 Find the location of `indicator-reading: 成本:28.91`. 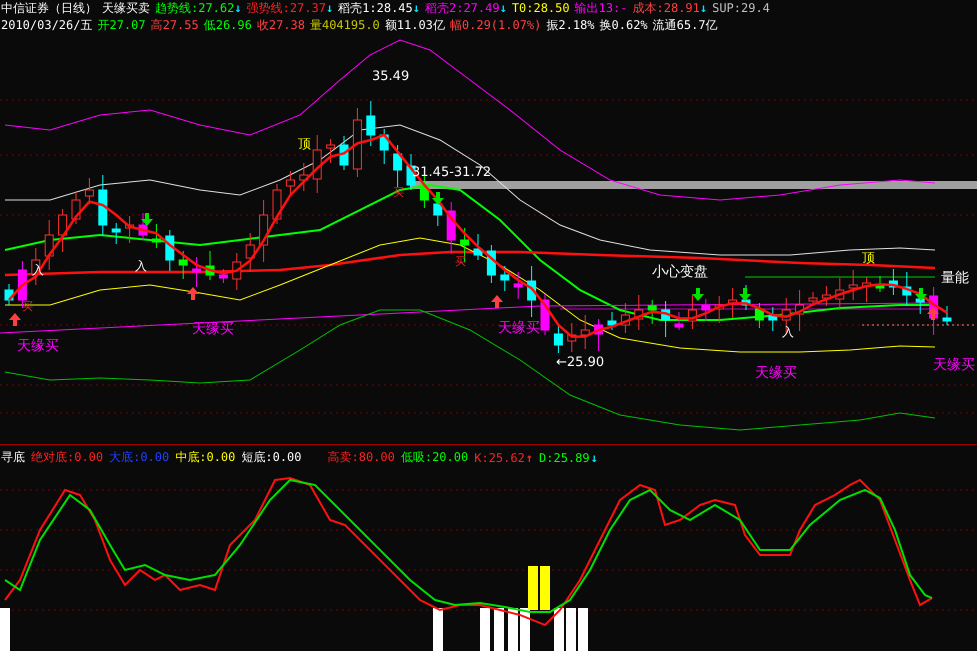

indicator-reading: 成本:28.91 is located at coordinates (666, 8).